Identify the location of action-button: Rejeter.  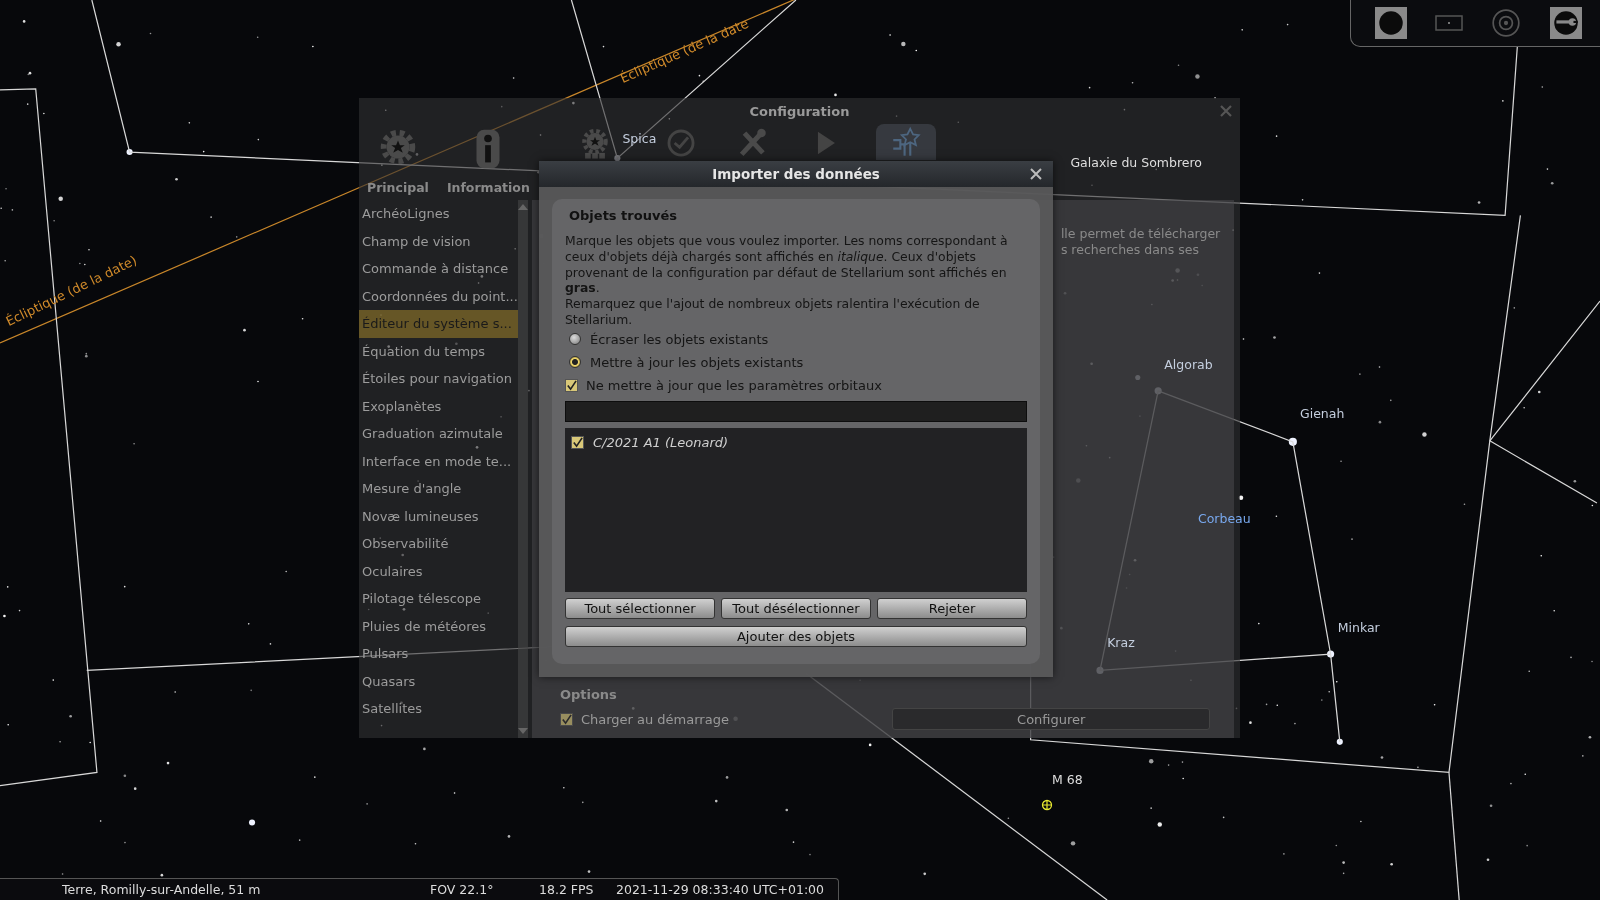
(952, 608).